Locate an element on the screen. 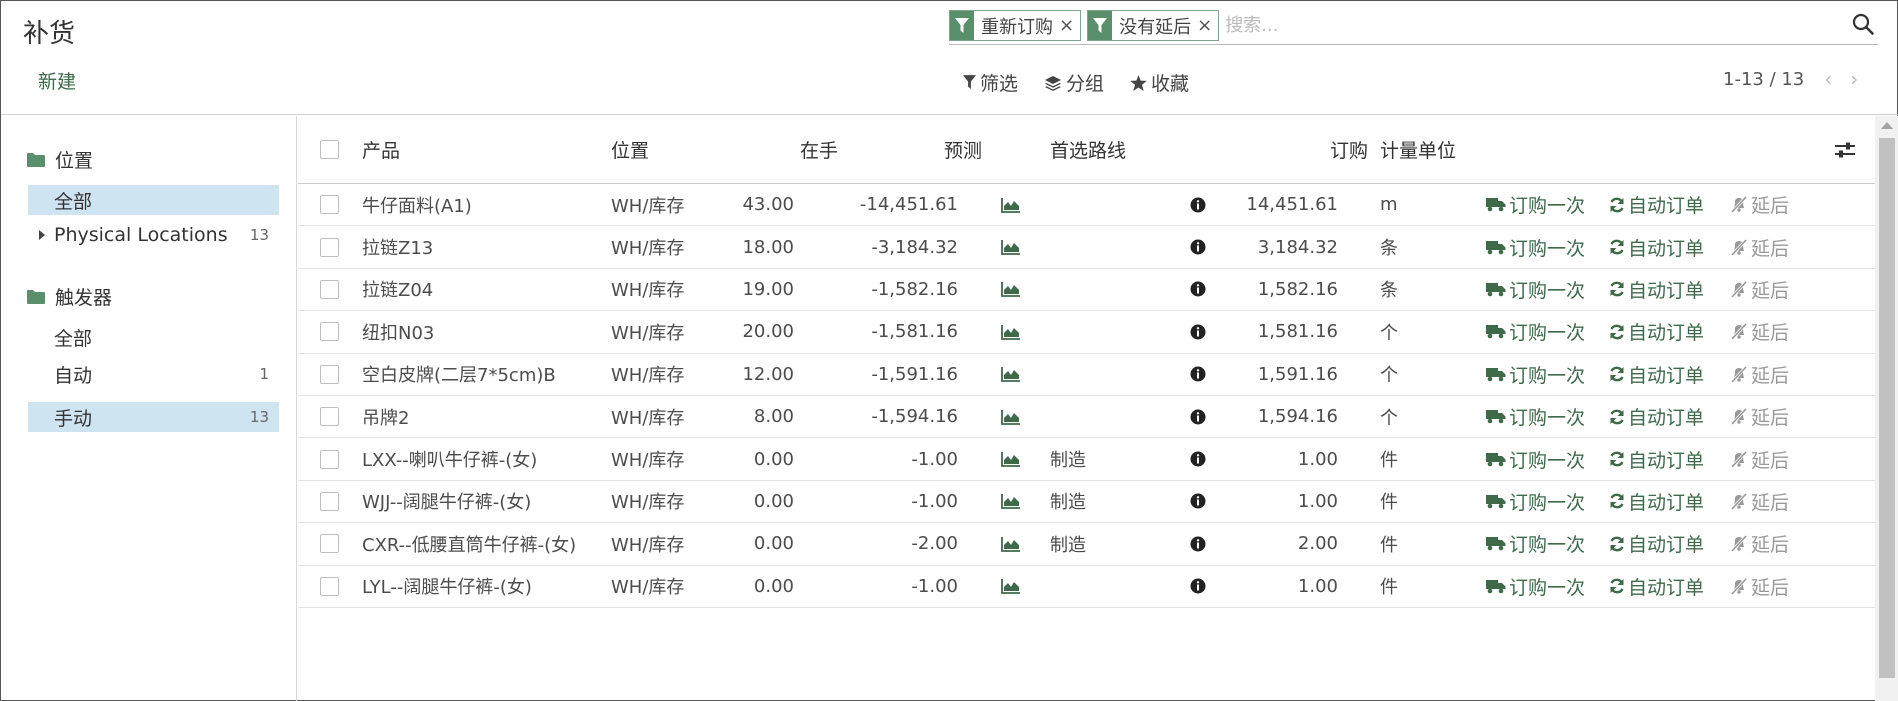  sidebar-item-all-triggers: 全部 is located at coordinates (153, 337).